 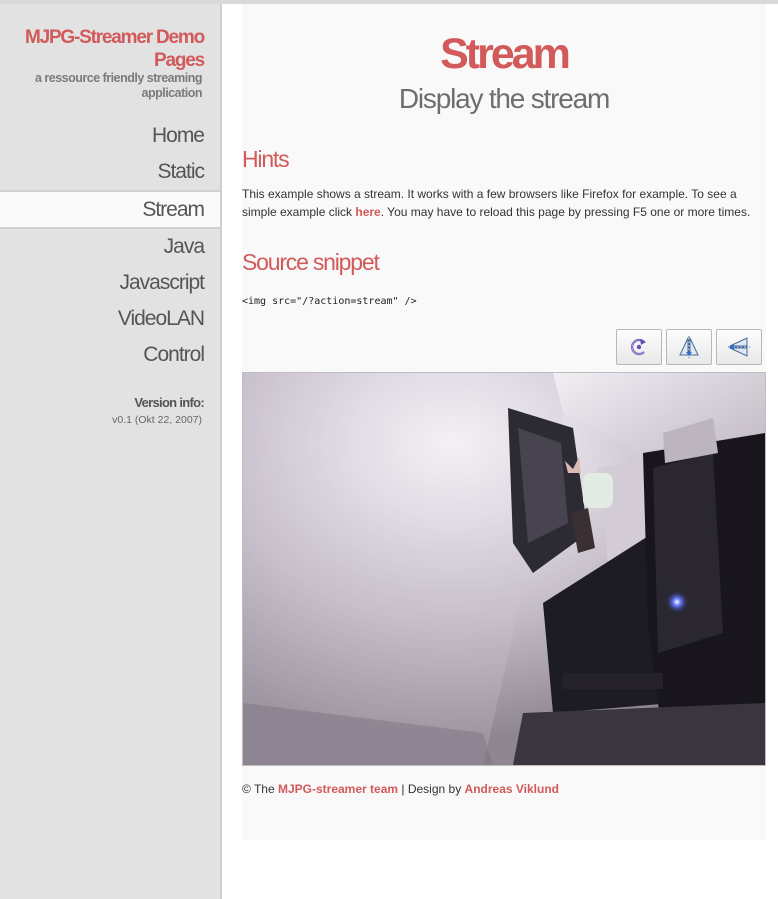 What do you see at coordinates (110, 319) in the screenshot?
I see `nav-item-videolan: VideoLAN` at bounding box center [110, 319].